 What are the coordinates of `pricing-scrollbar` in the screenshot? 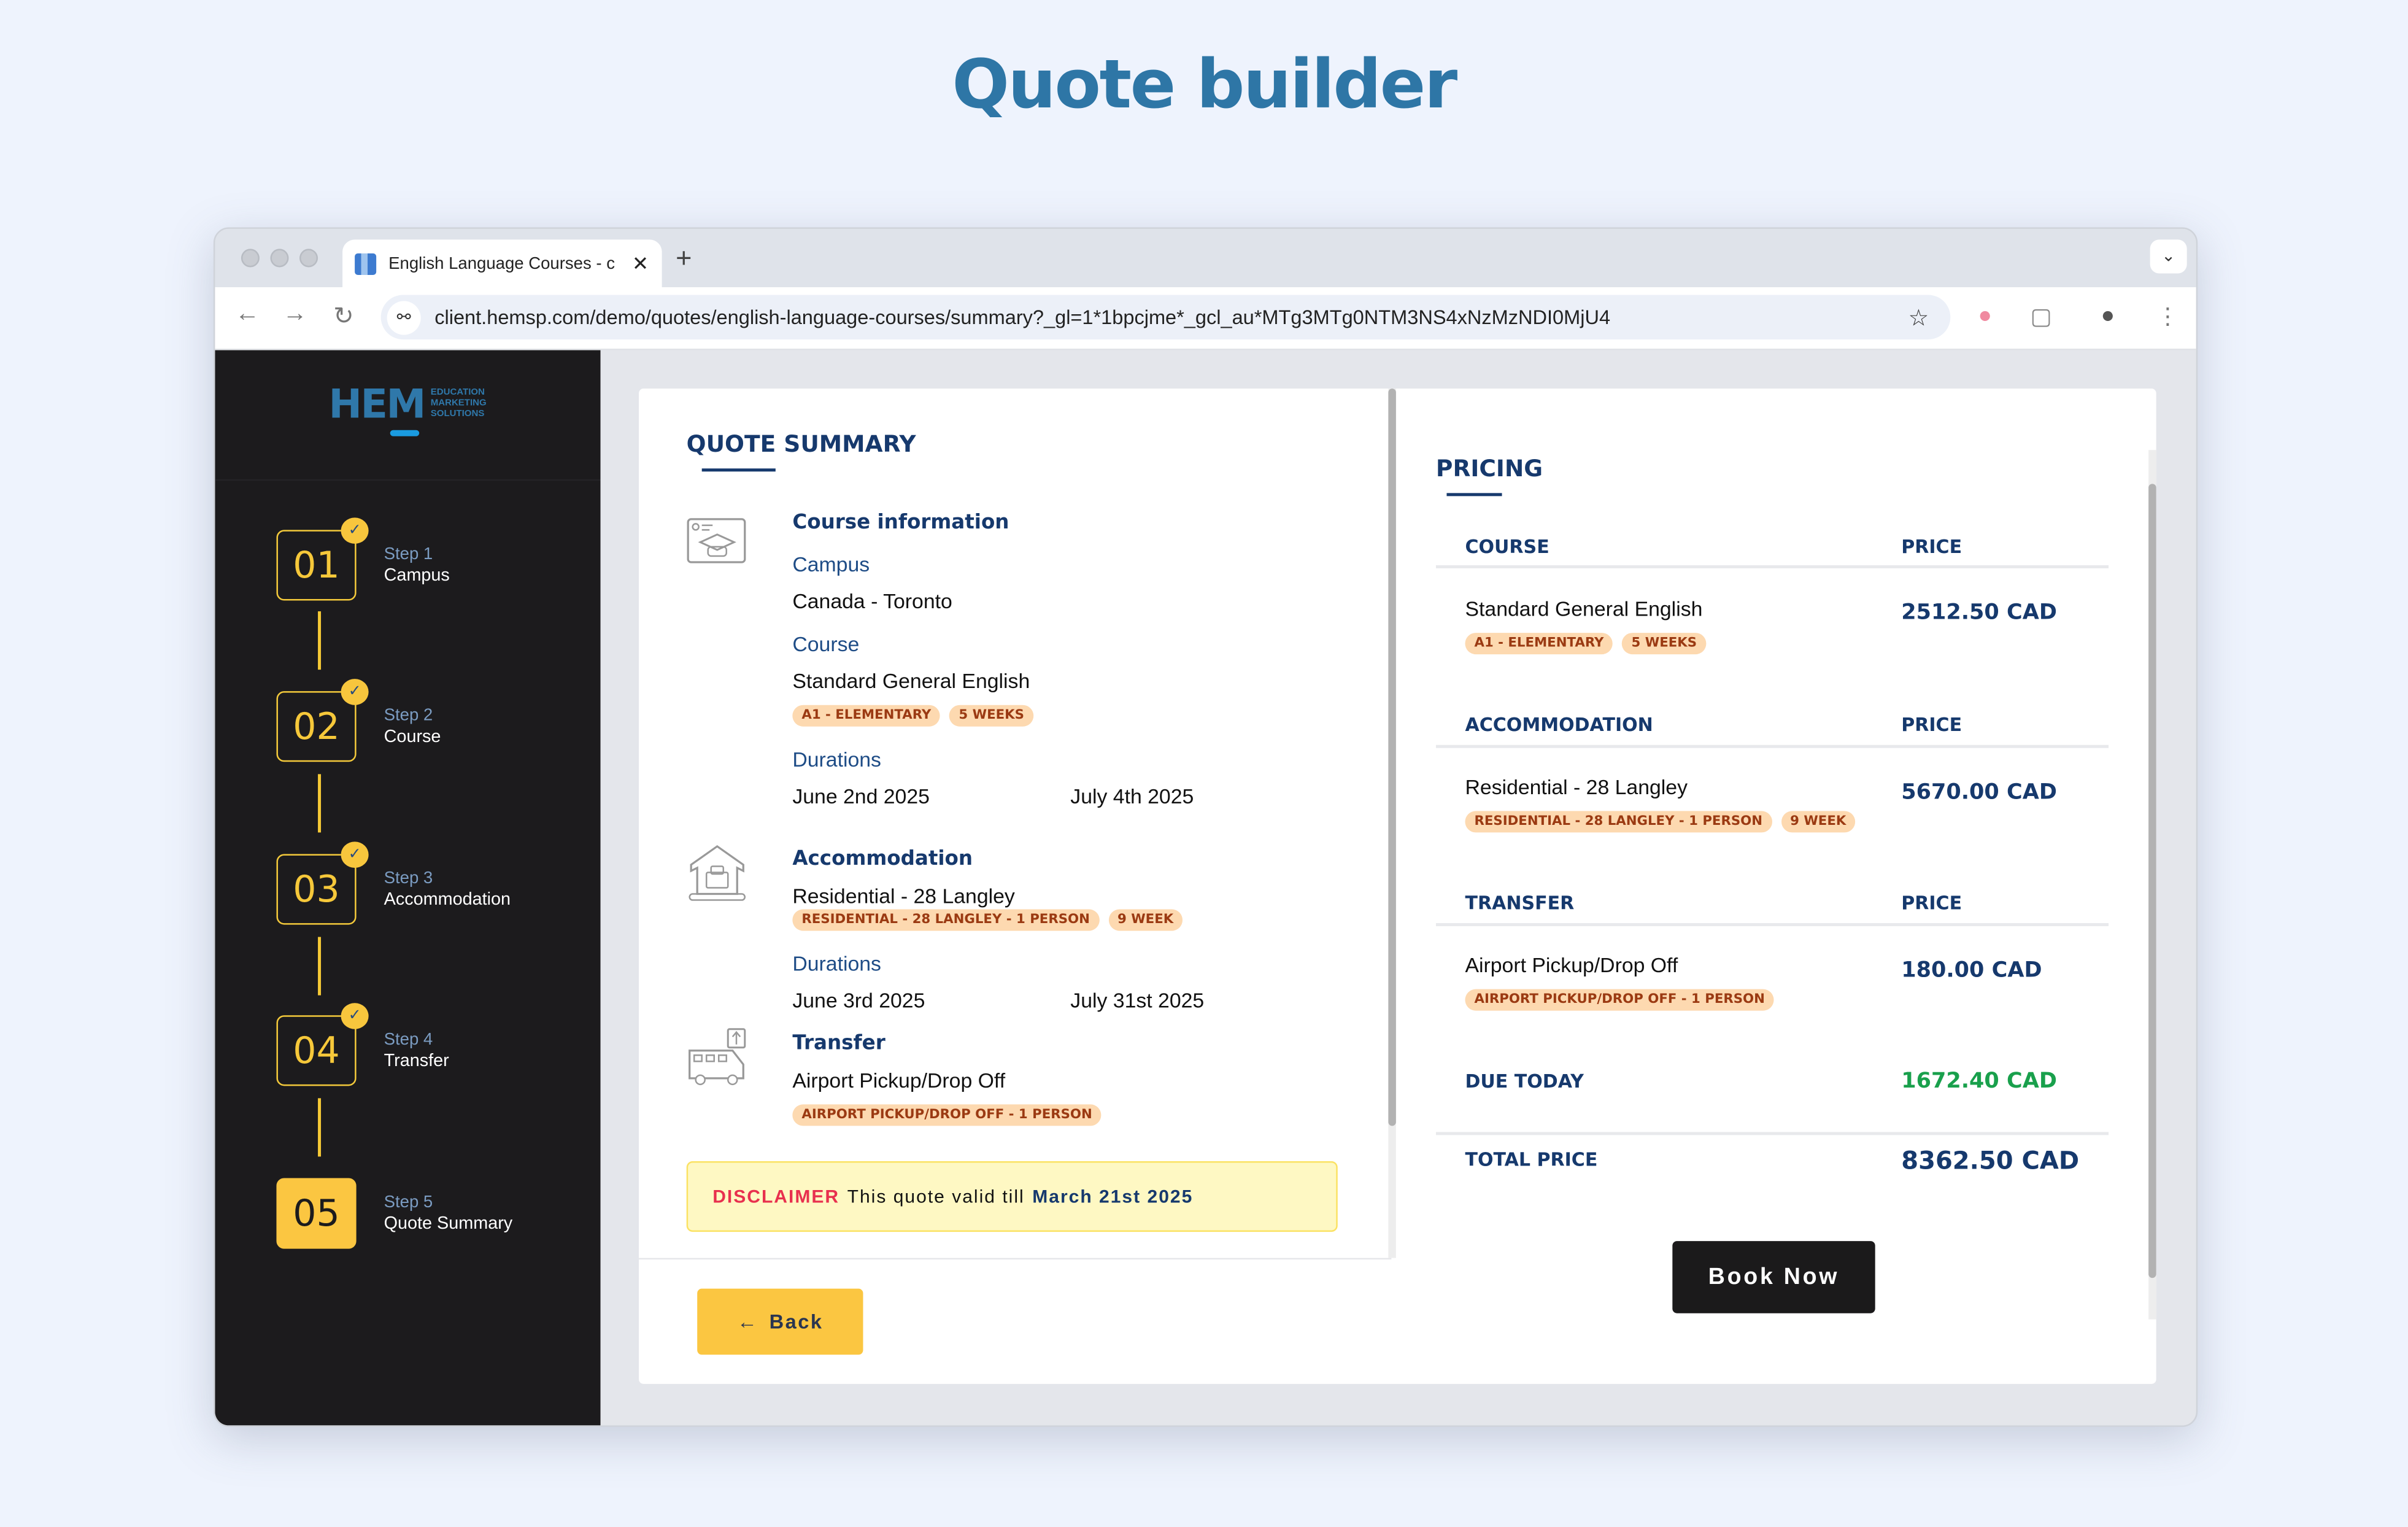 It's located at (2152, 885).